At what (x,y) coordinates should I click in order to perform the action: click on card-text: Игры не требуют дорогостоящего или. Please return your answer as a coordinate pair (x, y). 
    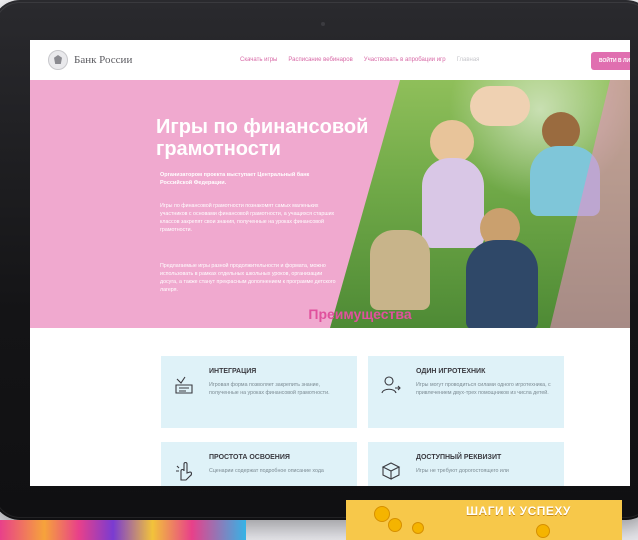
    Looking at the image, I should click on (462, 471).